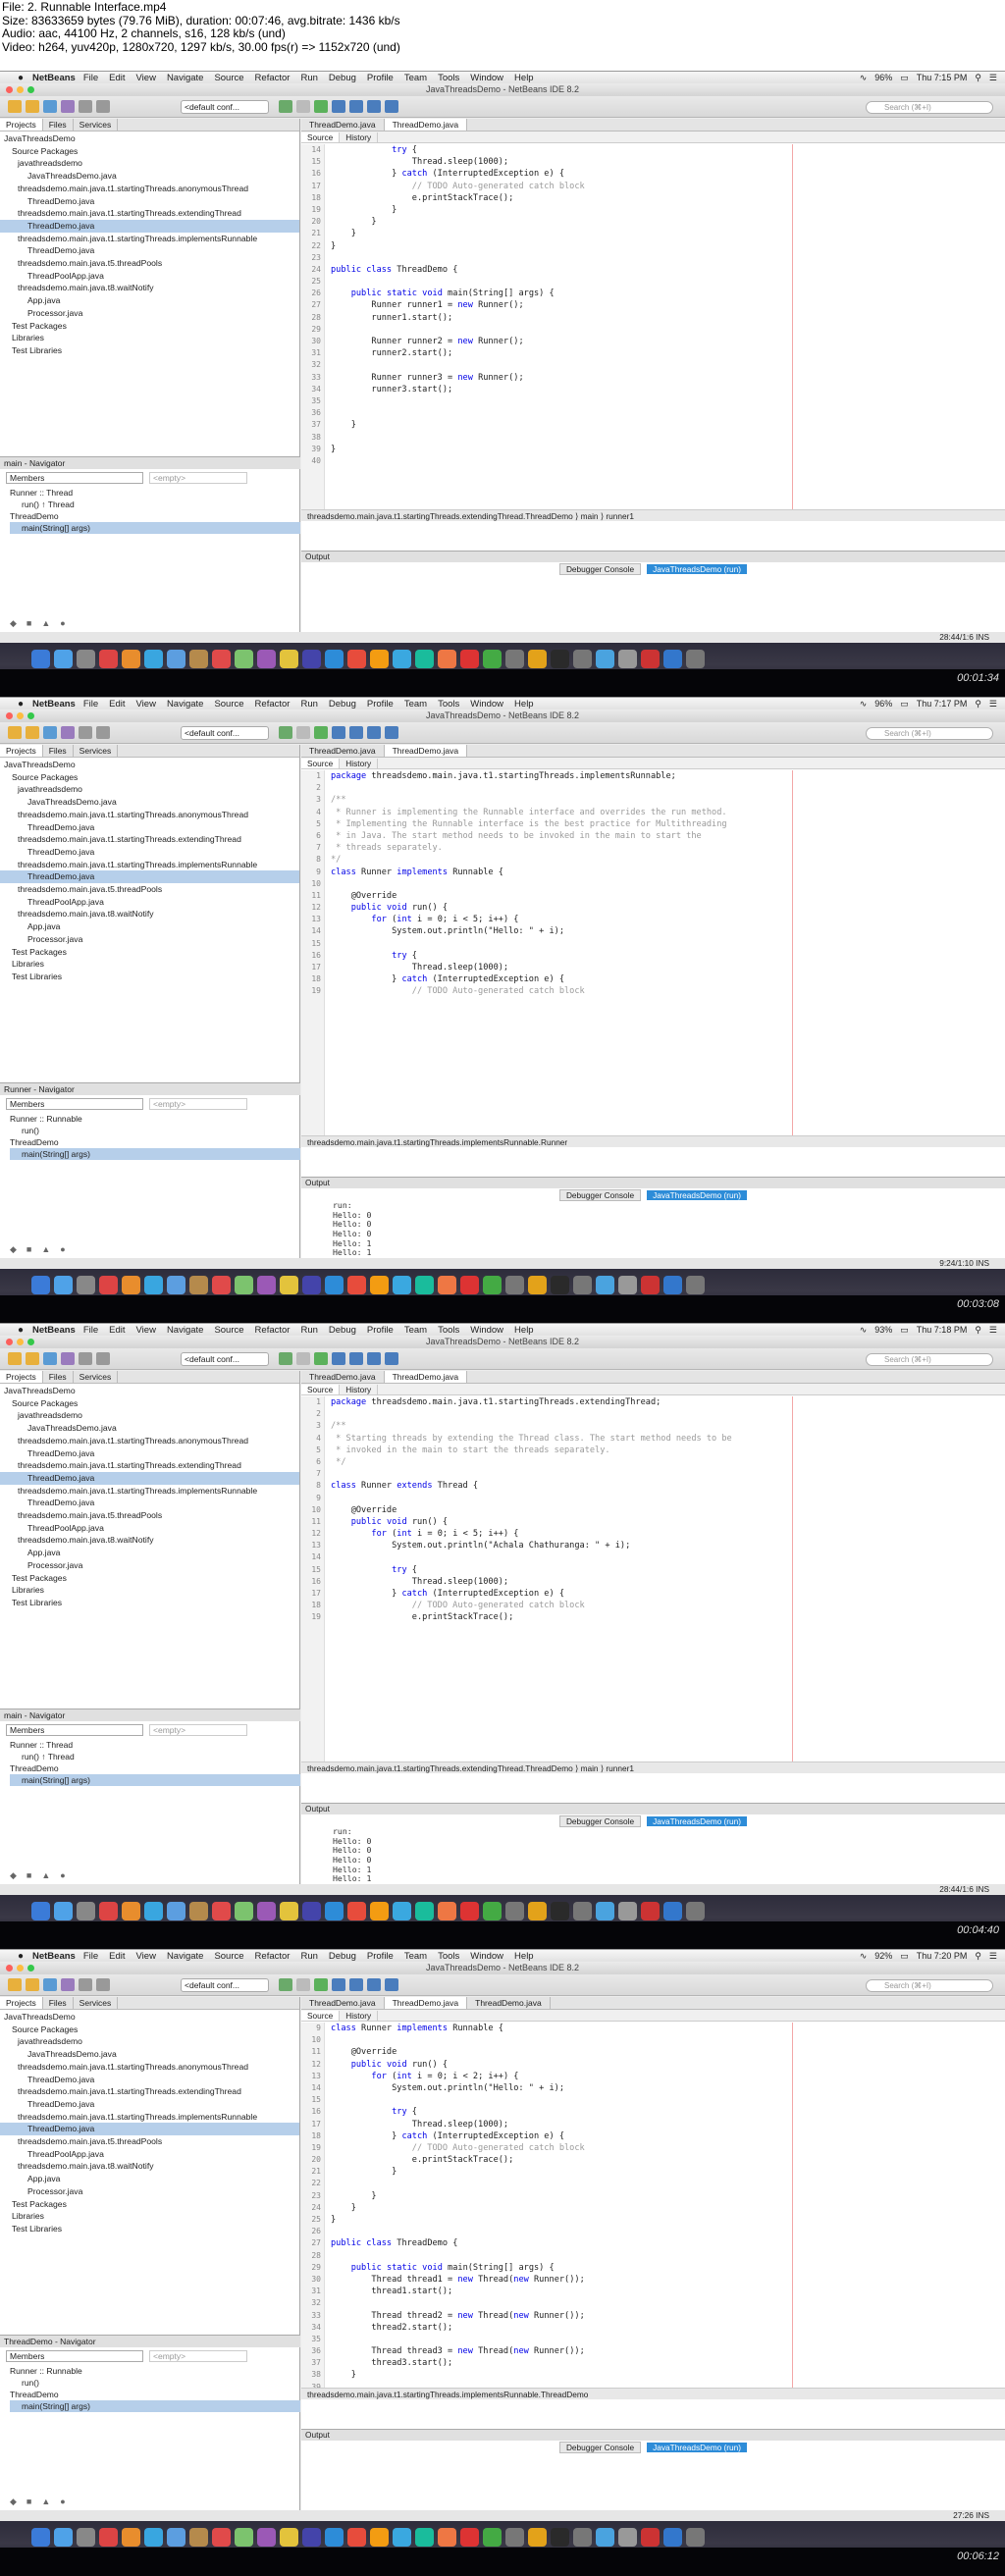 The height and width of the screenshot is (2576, 1005). Describe the element at coordinates (117, 1956) in the screenshot. I see `menu-item: Edit` at that location.